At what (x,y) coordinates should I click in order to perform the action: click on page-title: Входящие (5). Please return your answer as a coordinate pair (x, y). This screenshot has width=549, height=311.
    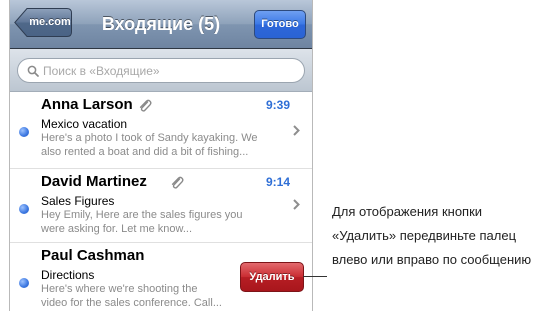
    Looking at the image, I should click on (161, 24).